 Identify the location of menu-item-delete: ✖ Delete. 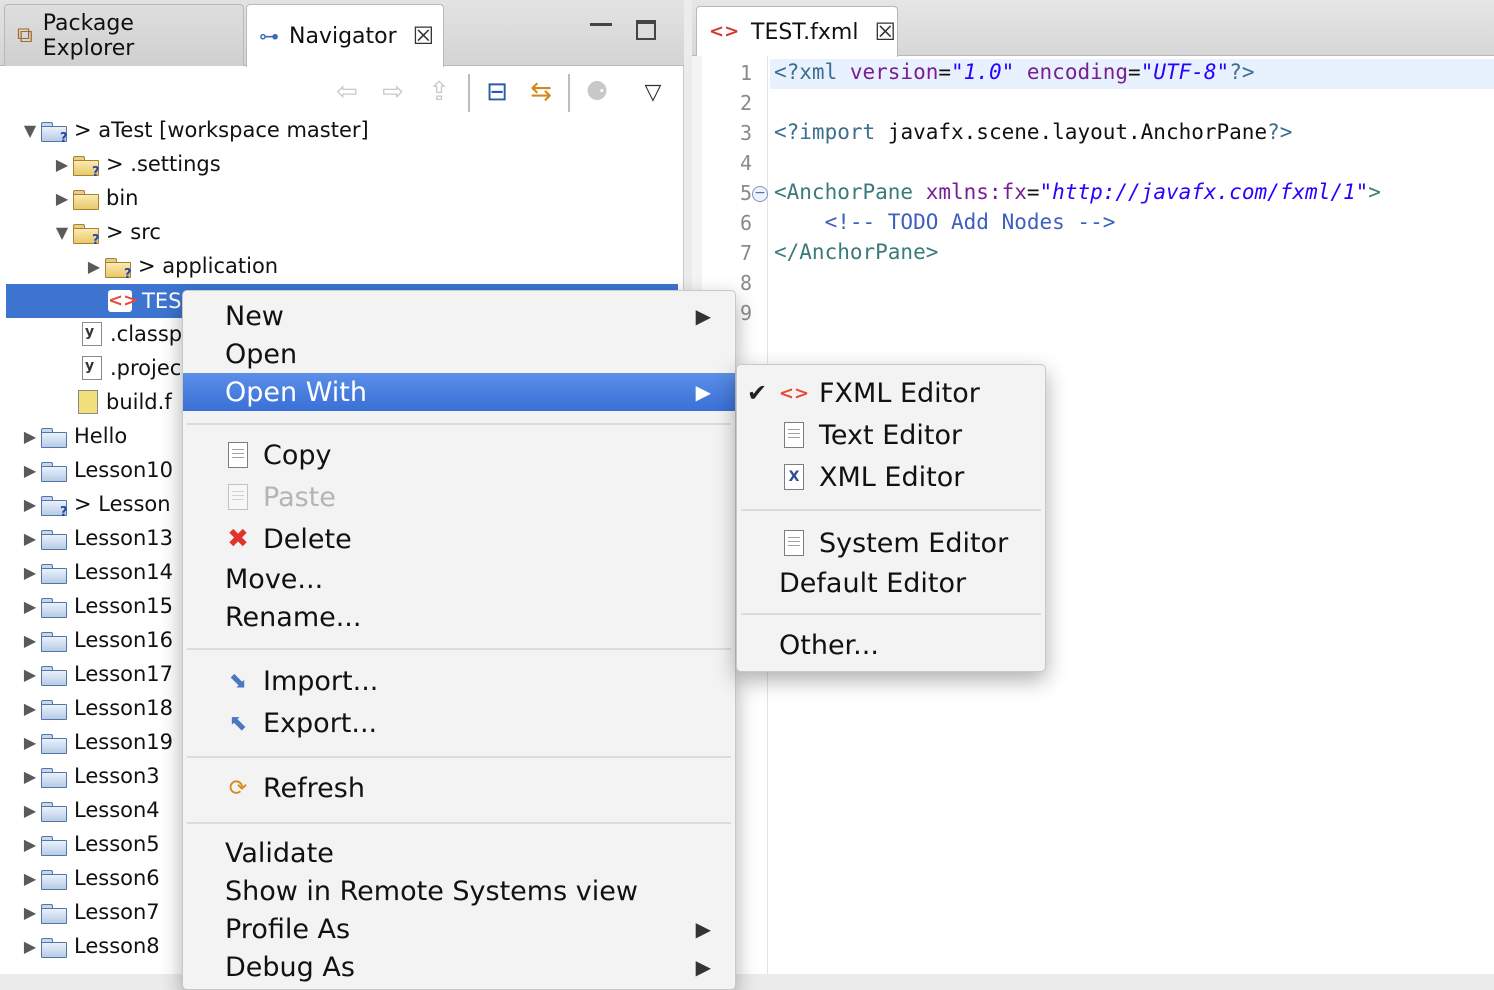
(459, 539).